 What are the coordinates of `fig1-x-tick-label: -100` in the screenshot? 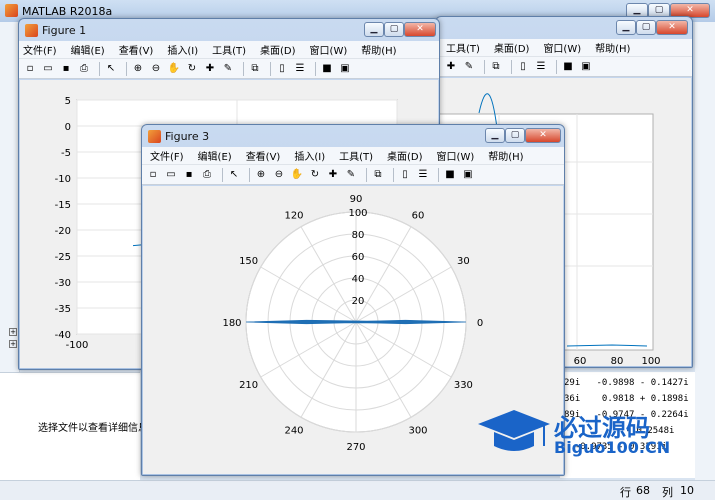 It's located at (77, 345).